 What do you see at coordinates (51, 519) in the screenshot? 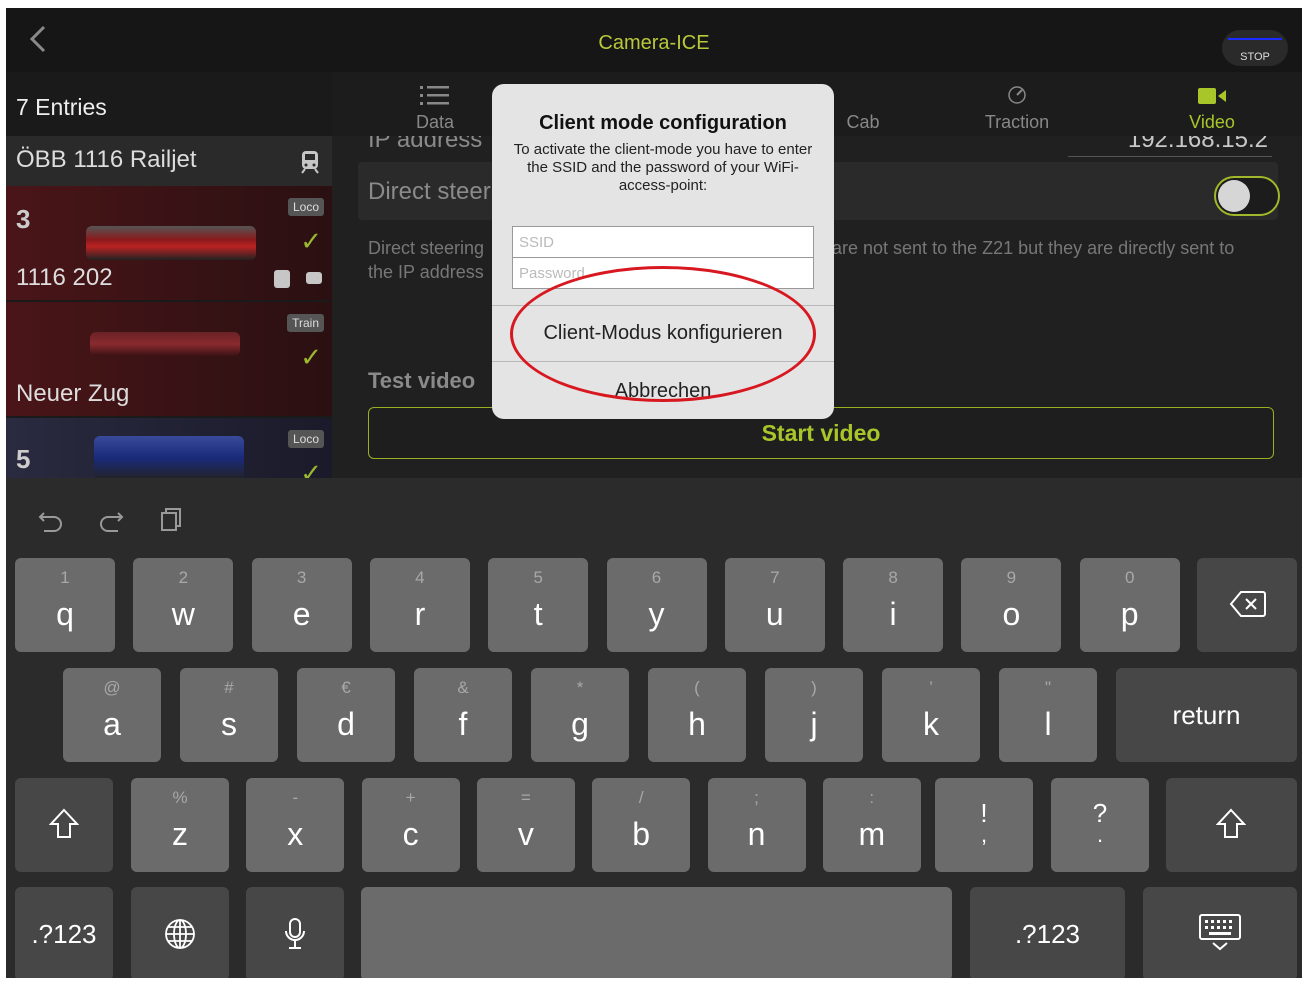
I see `undo-icon` at bounding box center [51, 519].